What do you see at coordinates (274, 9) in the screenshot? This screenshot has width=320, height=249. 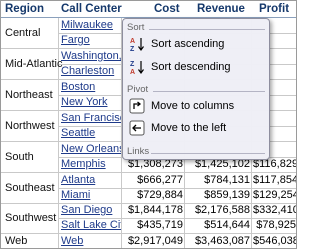 I see `header-profit: Profit` at bounding box center [274, 9].